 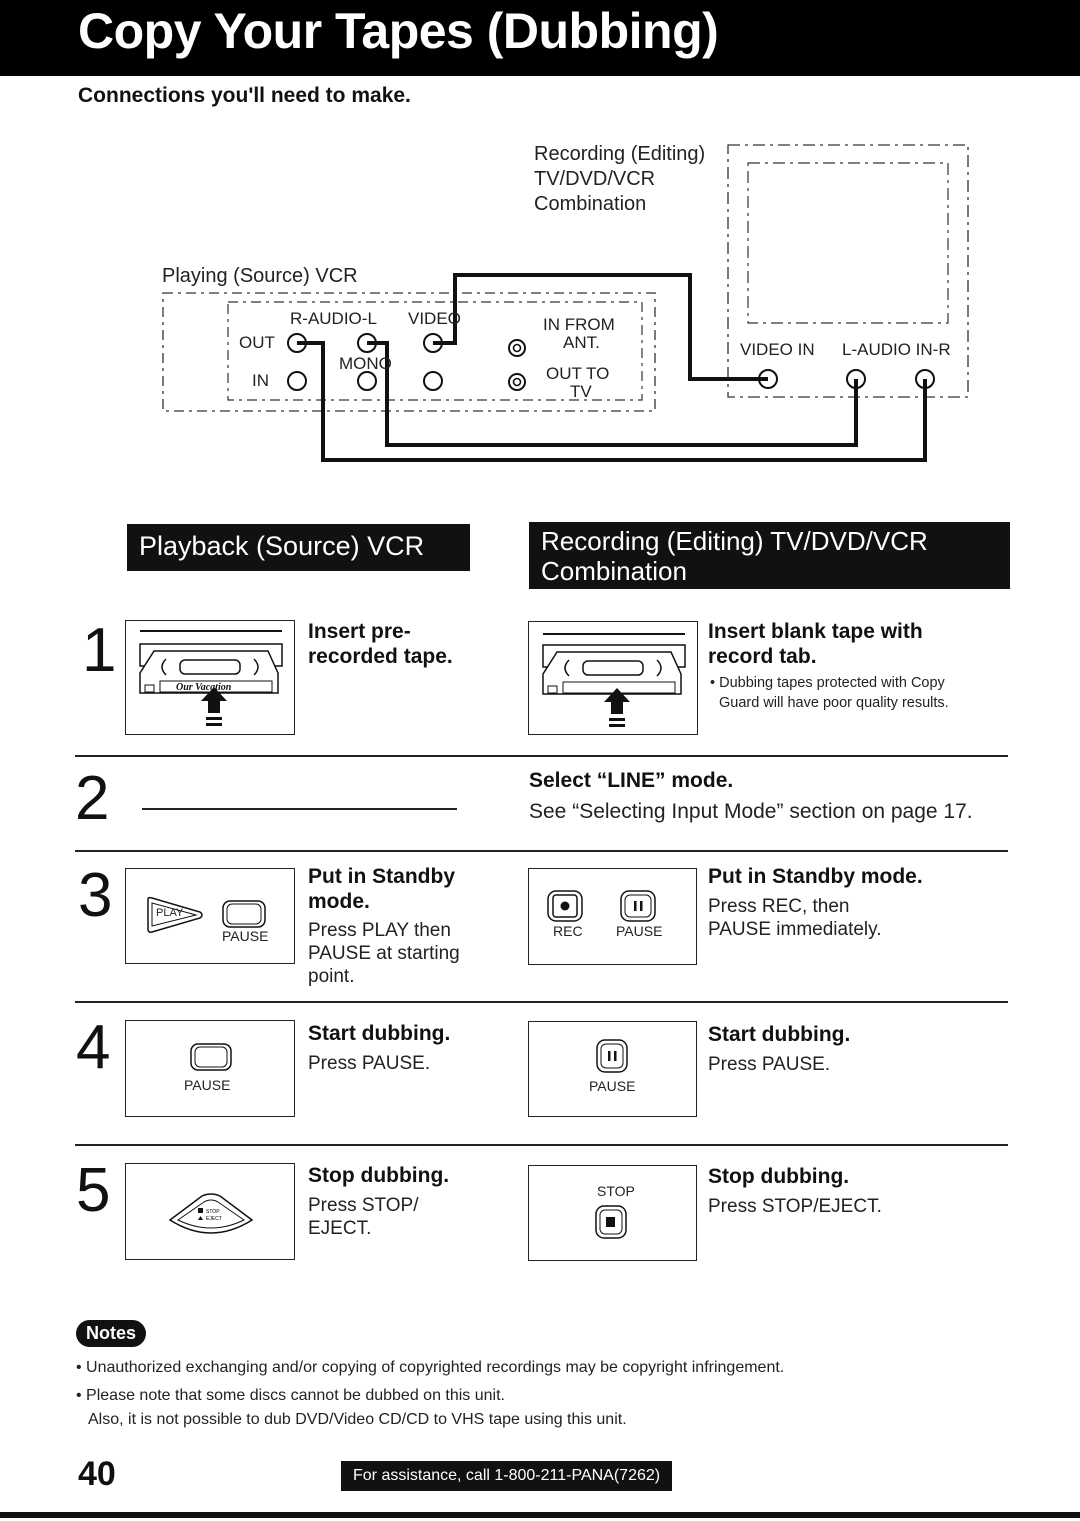 I want to click on audio-jack-label: R-AUDIO-L, so click(x=333, y=318).